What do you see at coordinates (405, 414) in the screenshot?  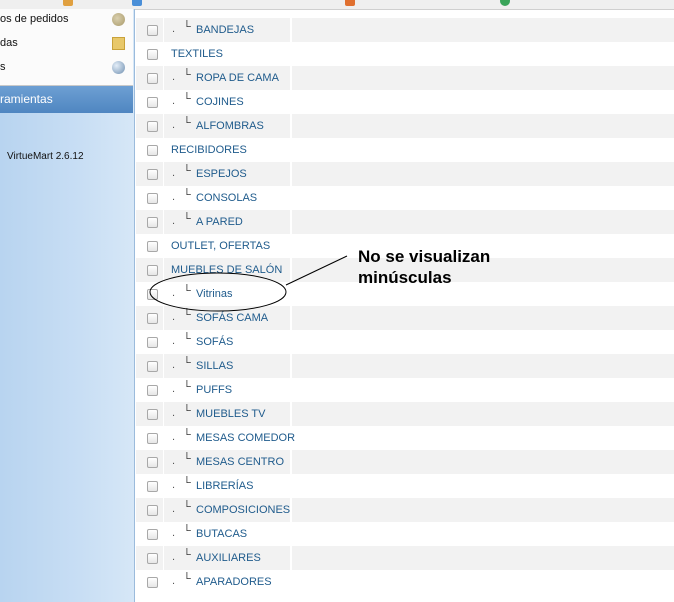 I see `table-row: . └ MUEBLES TV` at bounding box center [405, 414].